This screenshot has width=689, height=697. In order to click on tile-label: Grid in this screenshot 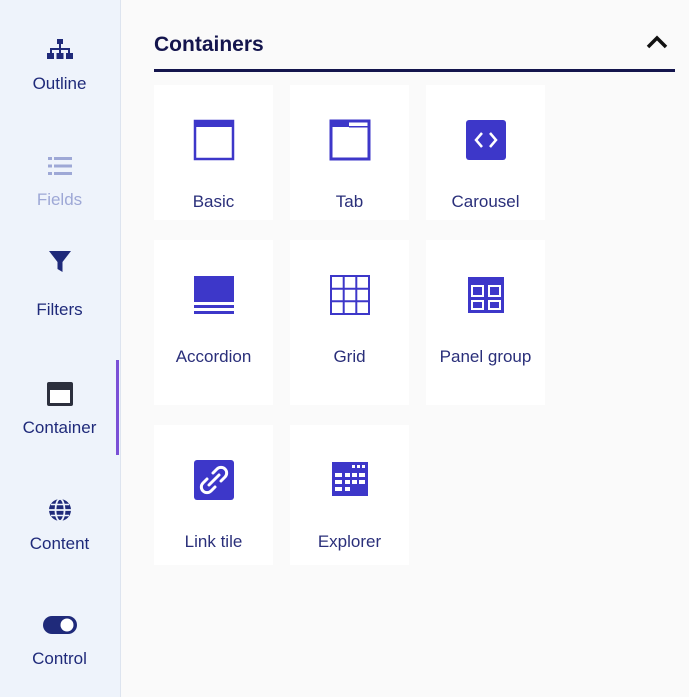, I will do `click(349, 356)`.